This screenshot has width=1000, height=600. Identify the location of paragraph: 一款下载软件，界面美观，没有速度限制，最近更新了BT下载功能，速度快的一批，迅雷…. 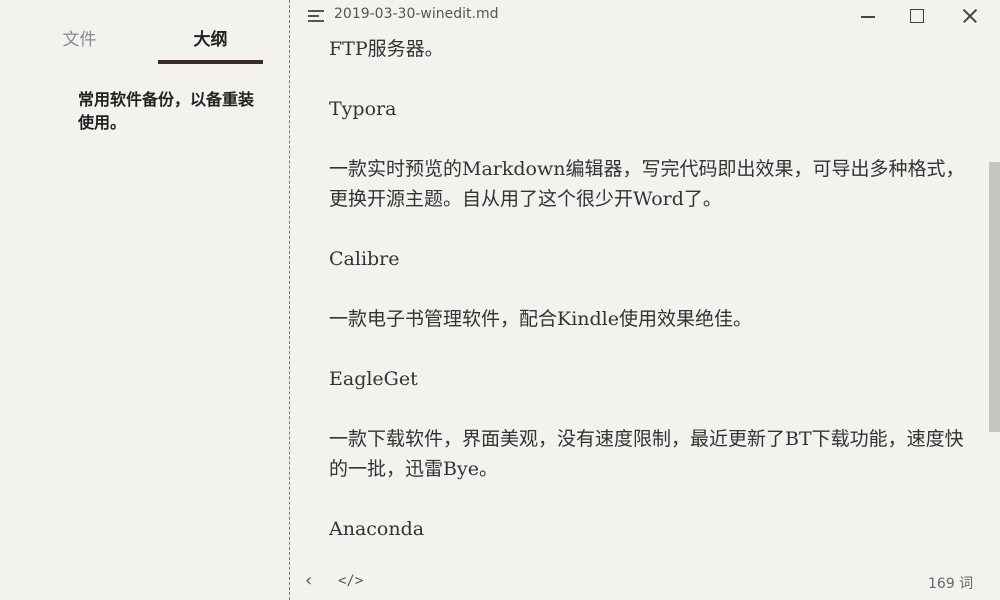
(649, 454).